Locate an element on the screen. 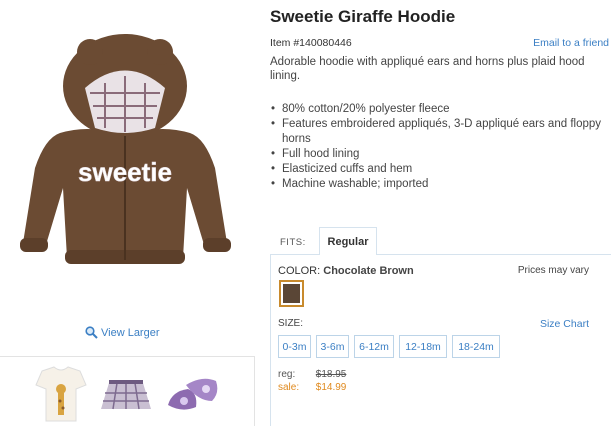  feature-item: Full hood lining is located at coordinates (437, 154).